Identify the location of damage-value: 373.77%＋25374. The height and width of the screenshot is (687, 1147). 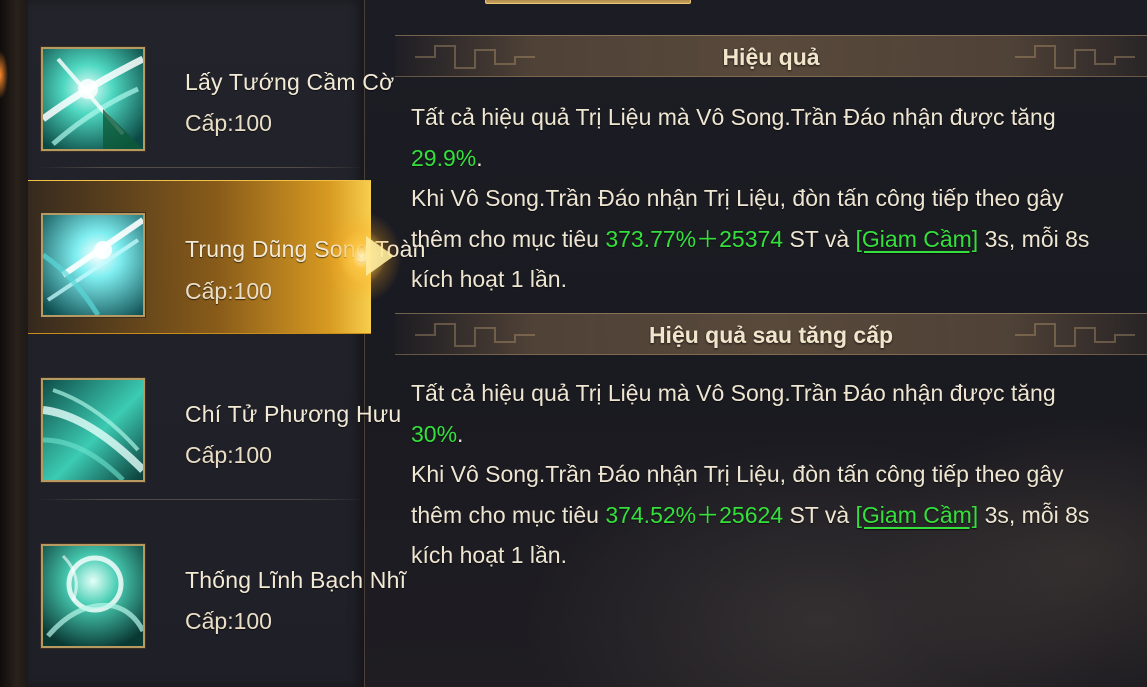
(694, 238).